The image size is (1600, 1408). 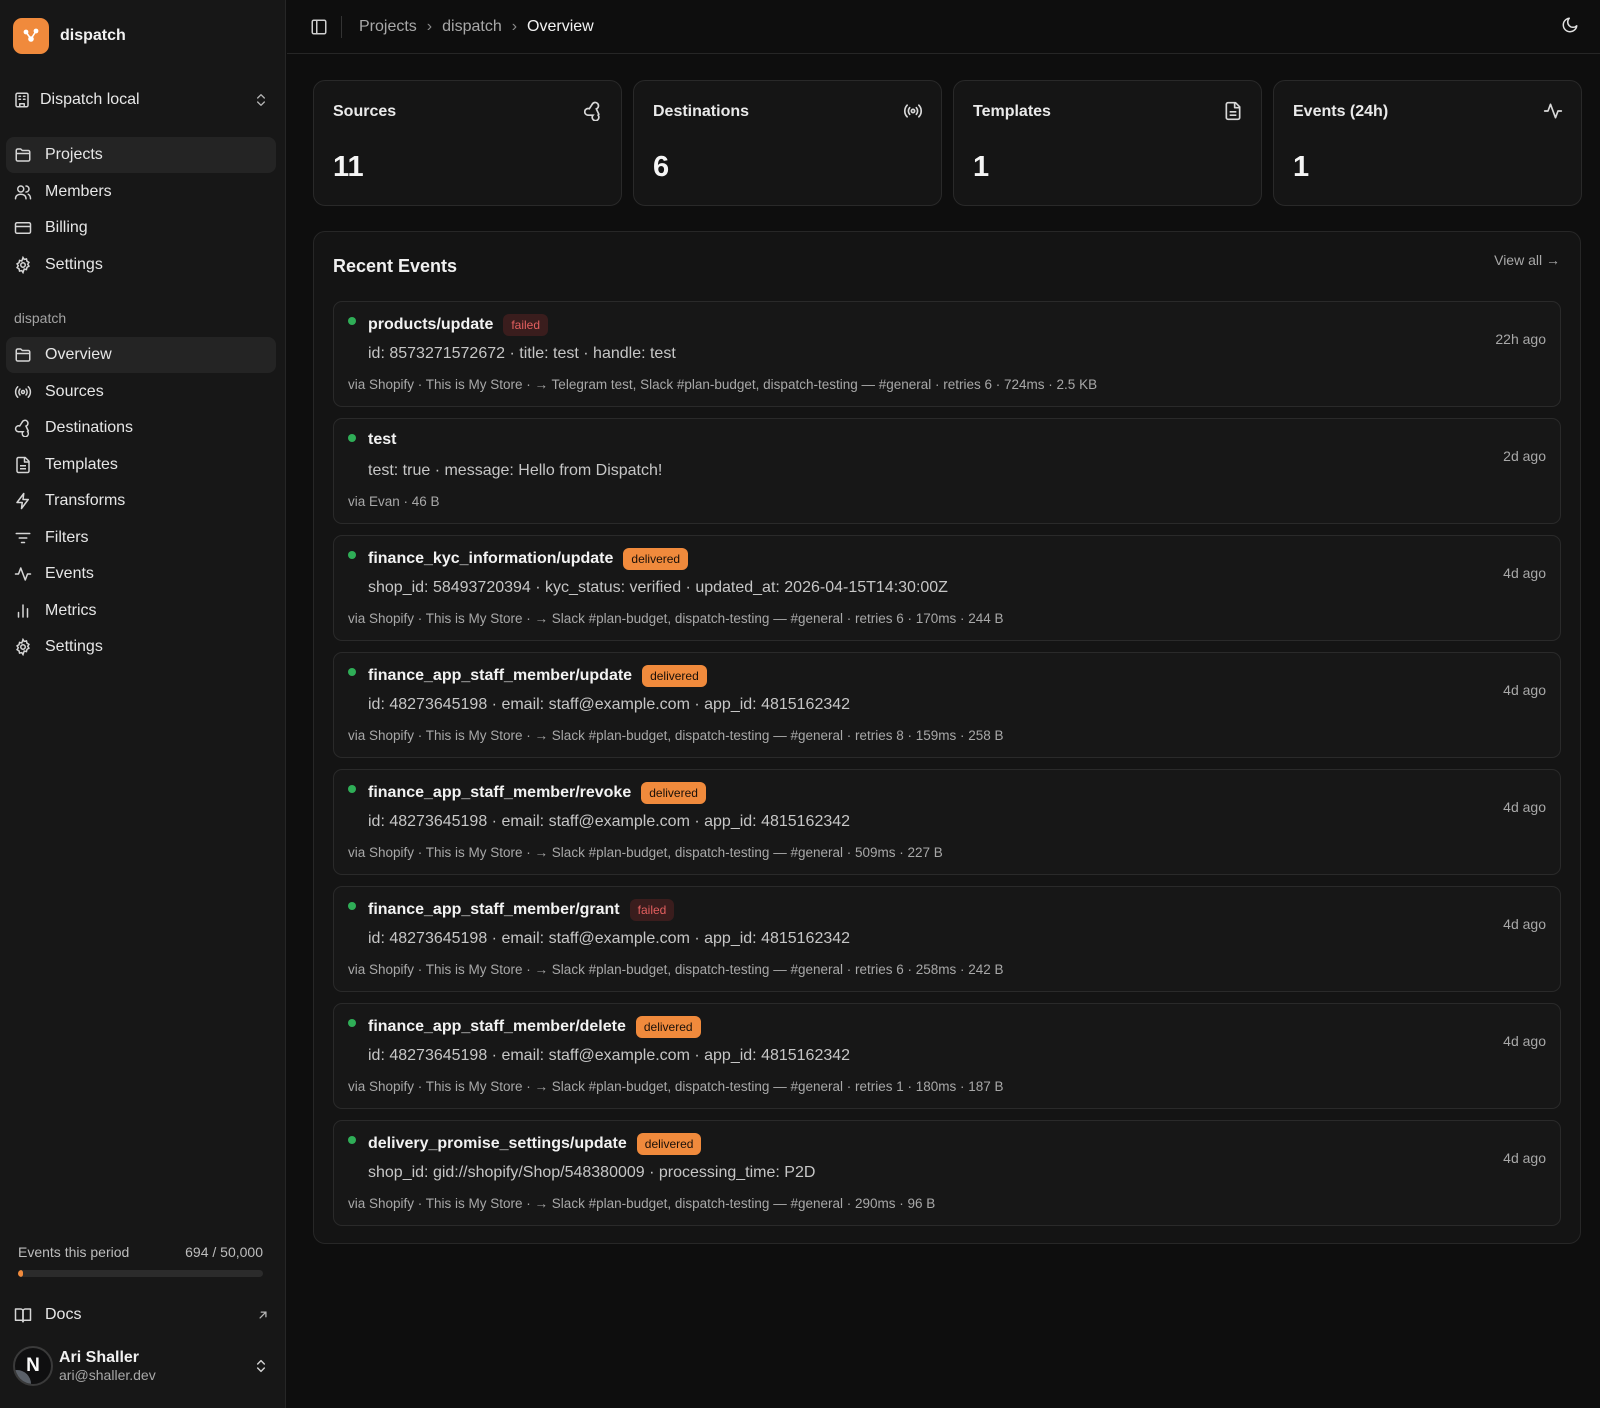 What do you see at coordinates (141, 192) in the screenshot?
I see `nav-item-members: Members` at bounding box center [141, 192].